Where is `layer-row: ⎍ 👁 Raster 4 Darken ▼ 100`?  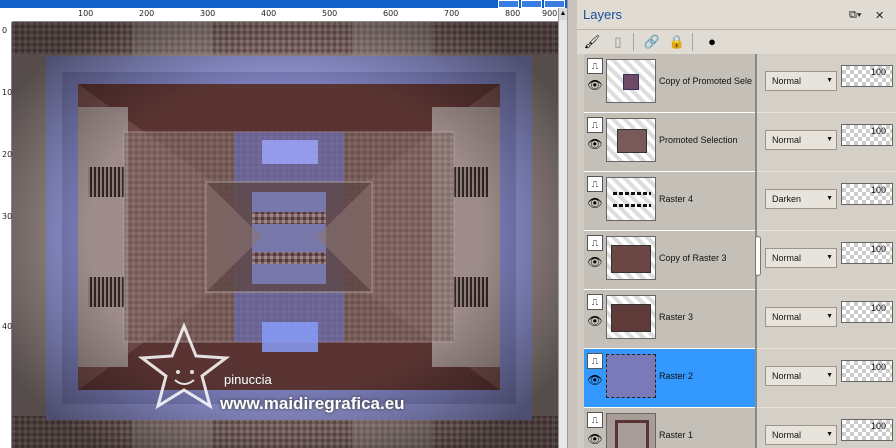
layer-row: ⎍ 👁 Raster 4 Darken ▼ 100 is located at coordinates (736, 201).